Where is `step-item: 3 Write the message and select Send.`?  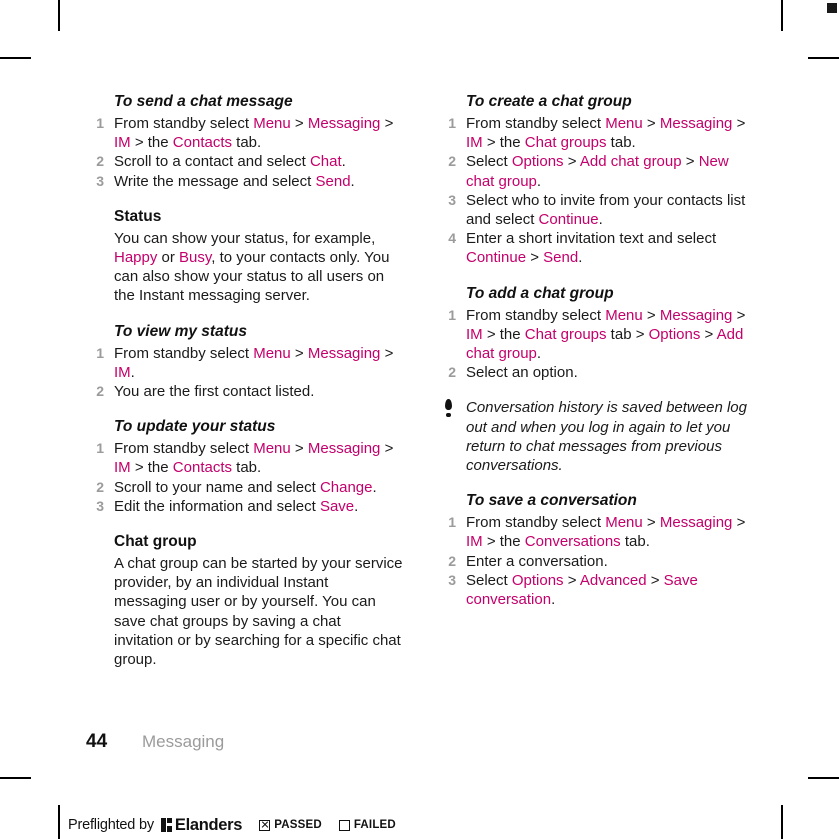
step-item: 3 Write the message and select Send. is located at coordinates (245, 181).